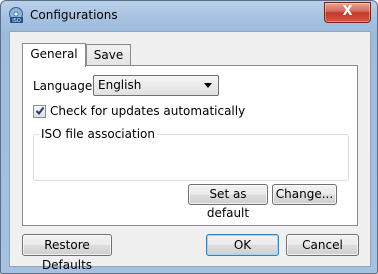  I want to click on tab-general: General, so click(54, 55).